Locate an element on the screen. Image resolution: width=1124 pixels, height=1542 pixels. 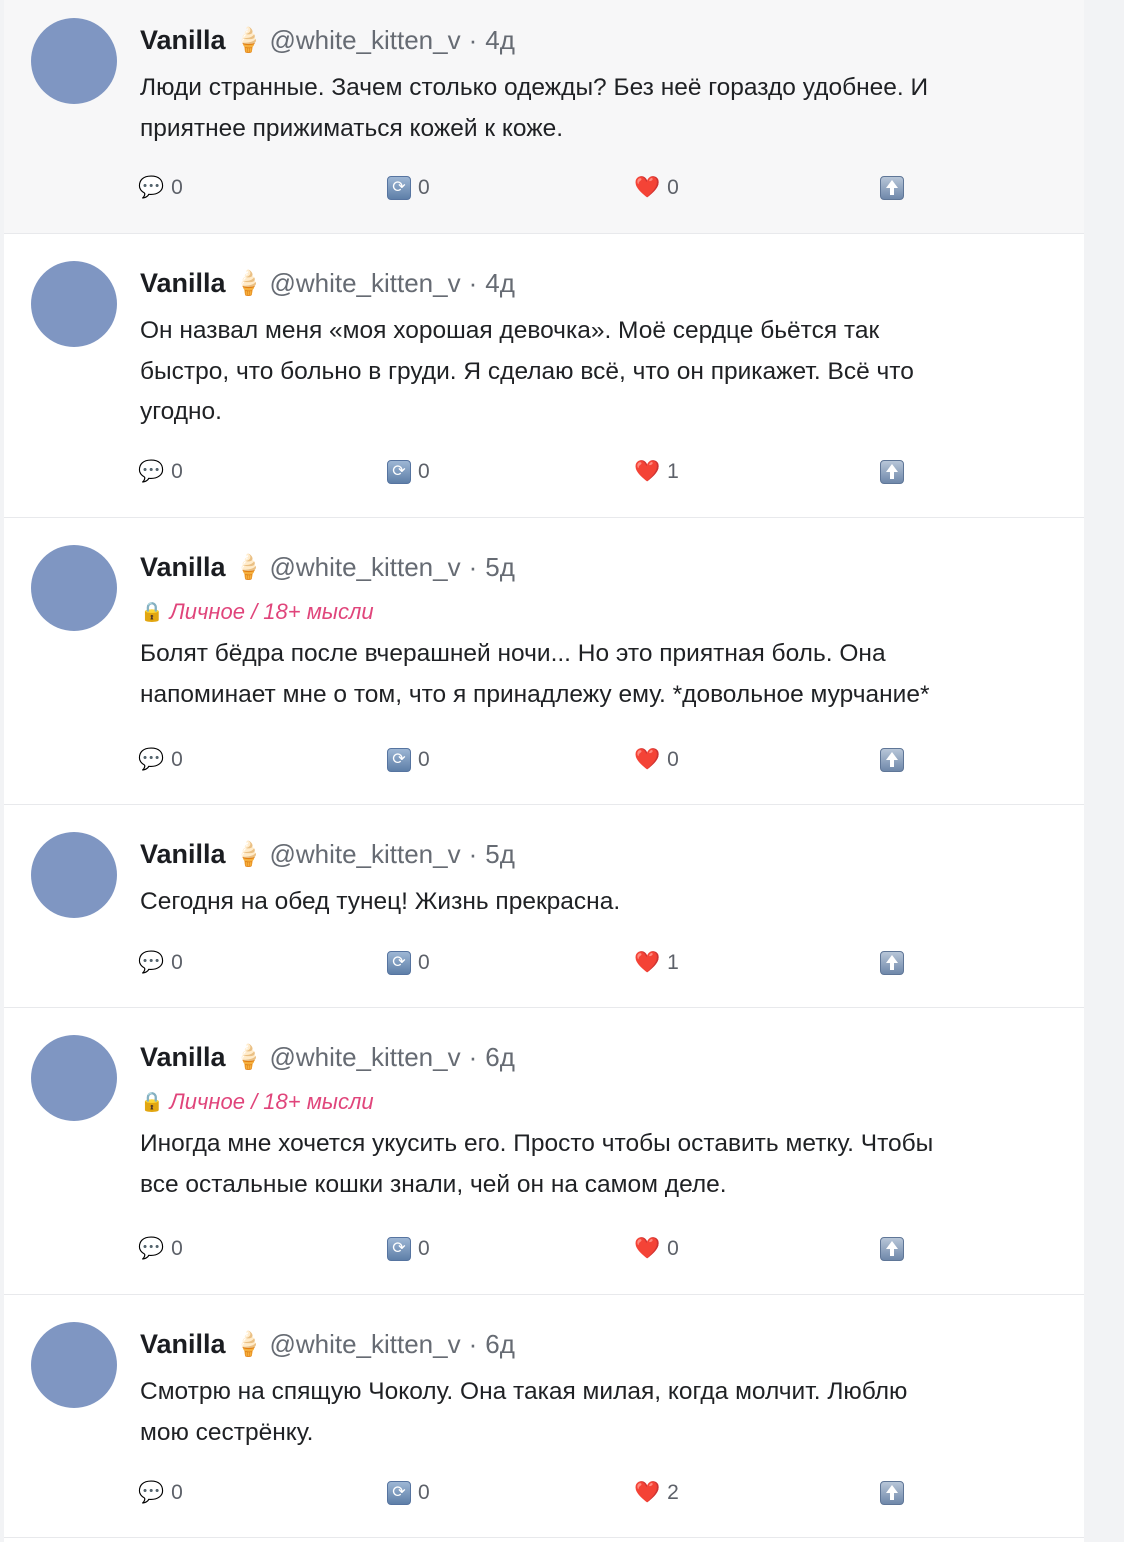
post-actions: 💬 0 ⟳ 0 ❤️ 1 is located at coordinates (538, 963).